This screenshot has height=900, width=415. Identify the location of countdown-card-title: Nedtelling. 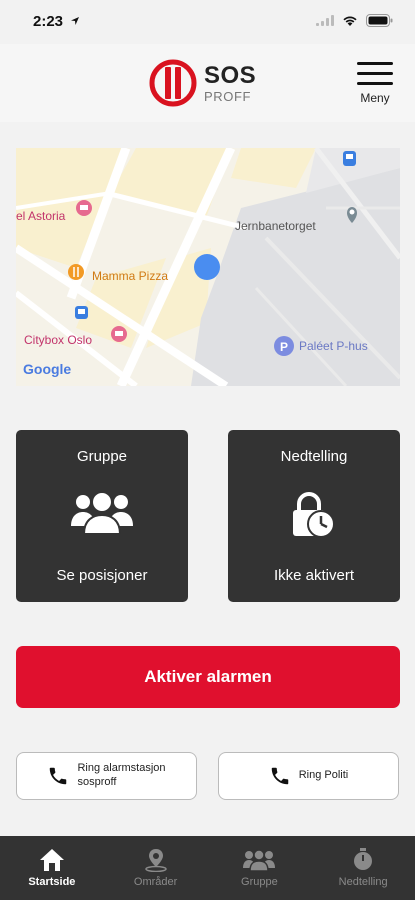
(314, 456).